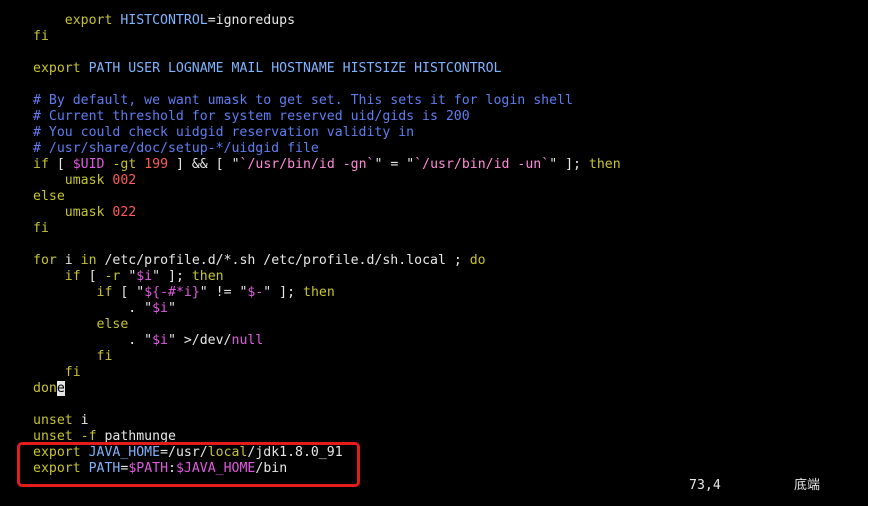  Describe the element at coordinates (482, 164) in the screenshot. I see `code-token: `/usr/bin/id -un`` at that location.